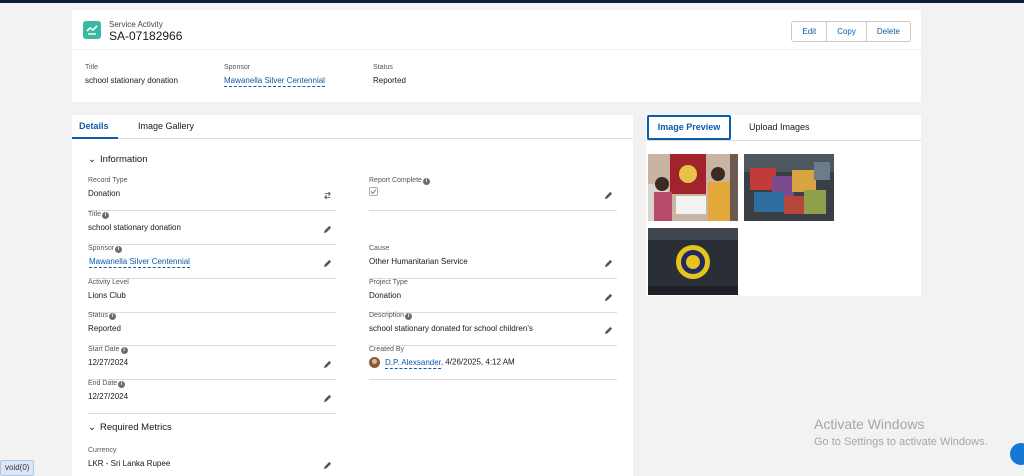 The width and height of the screenshot is (1024, 476). I want to click on created-date: , 4/26/2025, 4:12 AM, so click(477, 362).